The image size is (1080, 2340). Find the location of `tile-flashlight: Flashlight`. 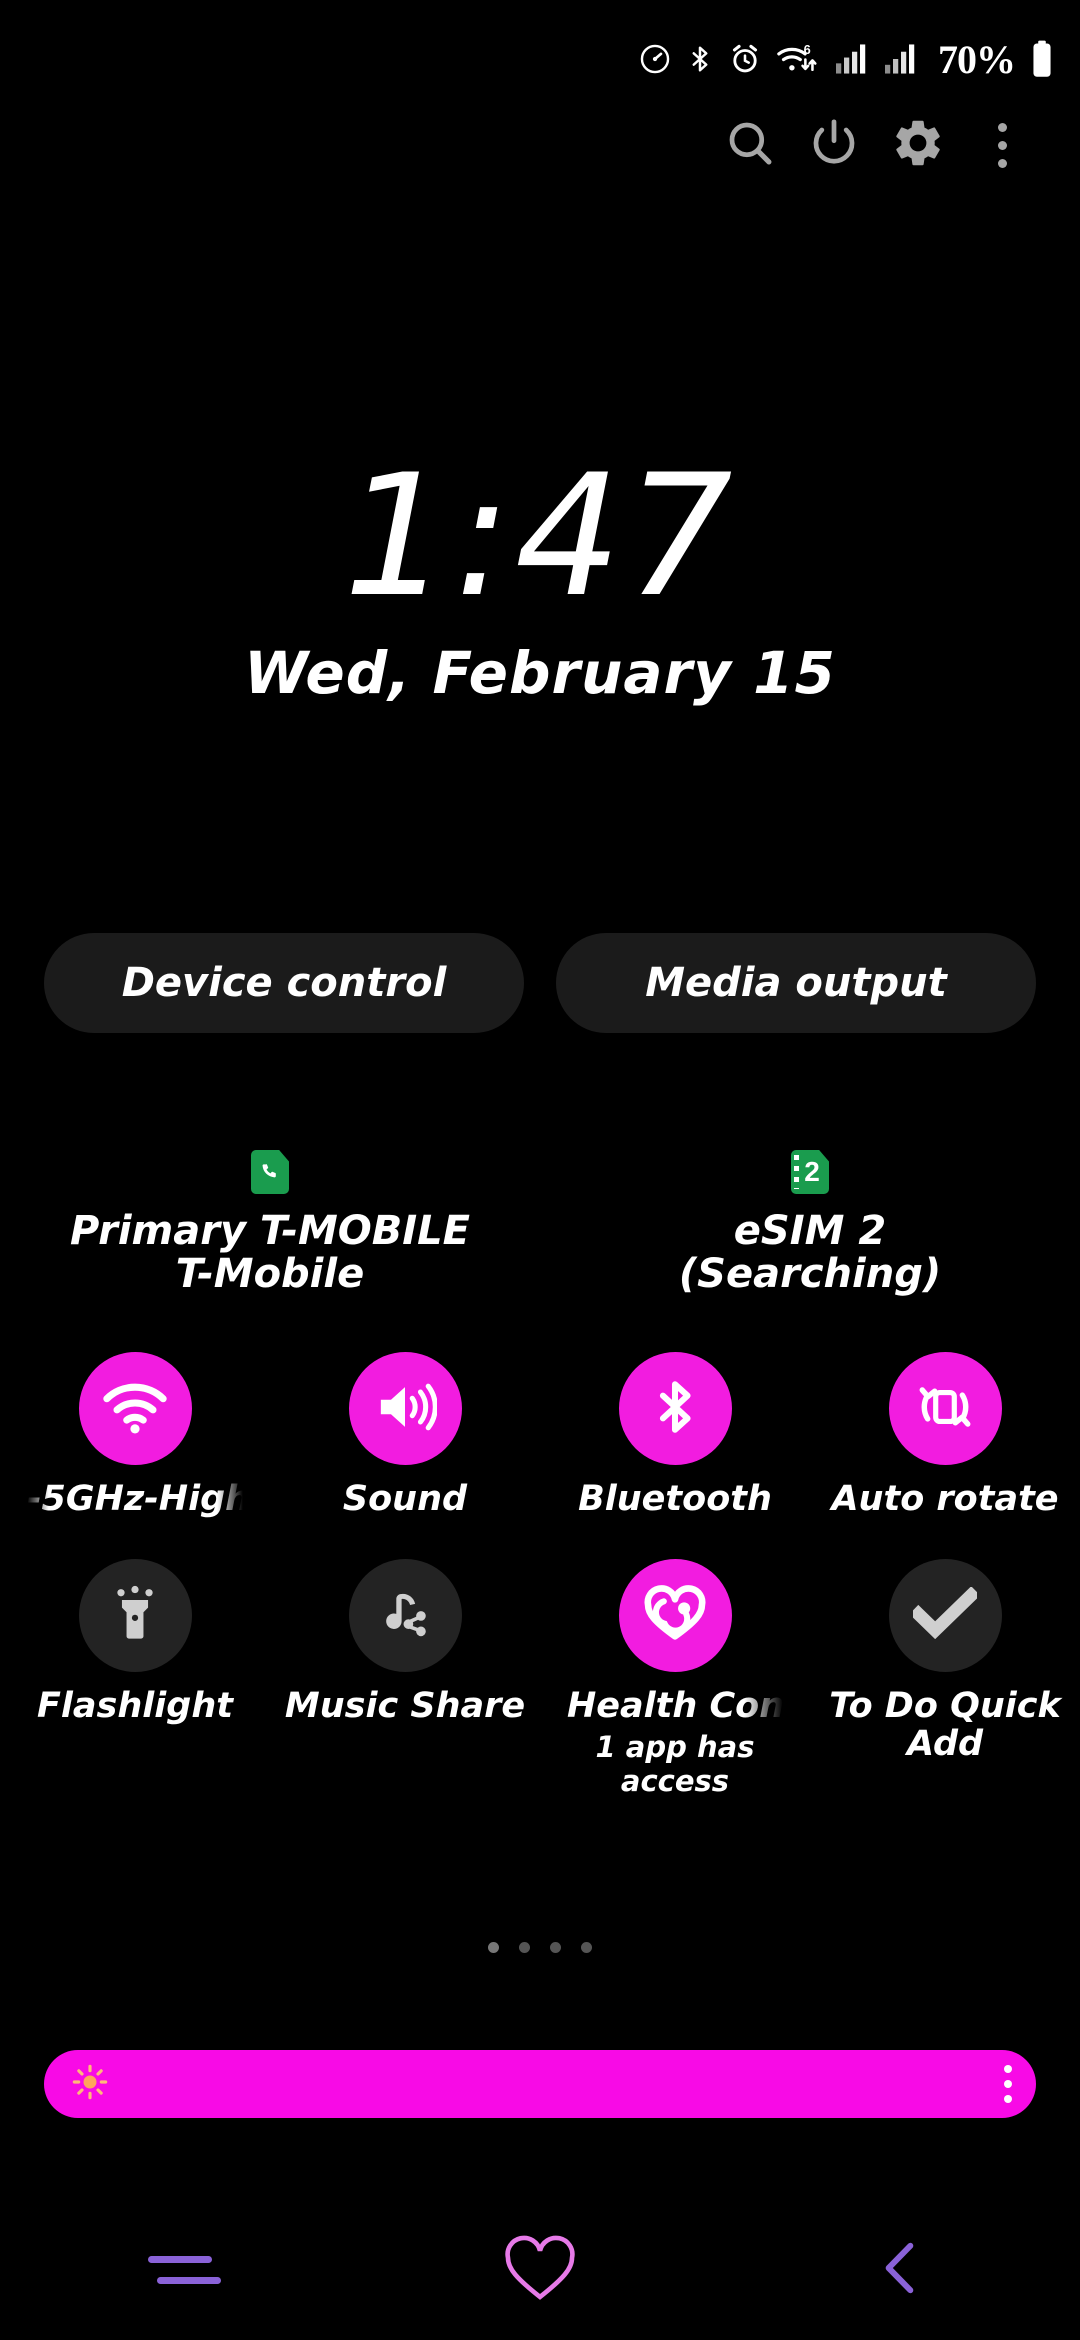

tile-flashlight: Flashlight is located at coordinates (135, 1678).